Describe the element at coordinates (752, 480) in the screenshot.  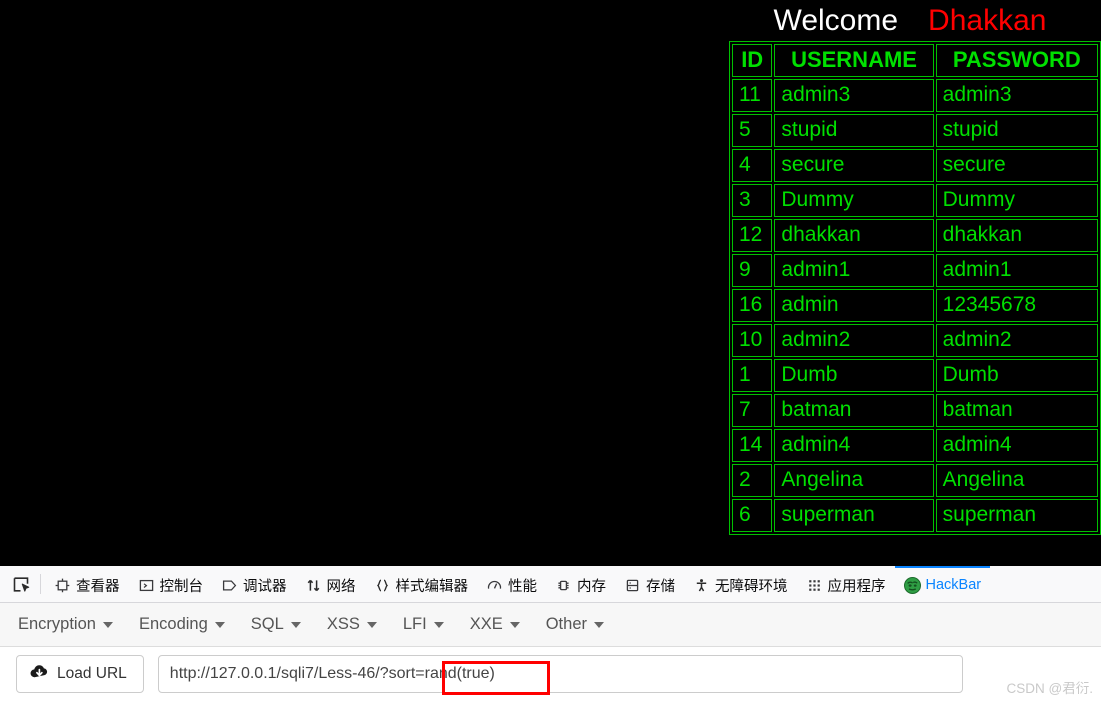
I see `cell-id: 2` at that location.